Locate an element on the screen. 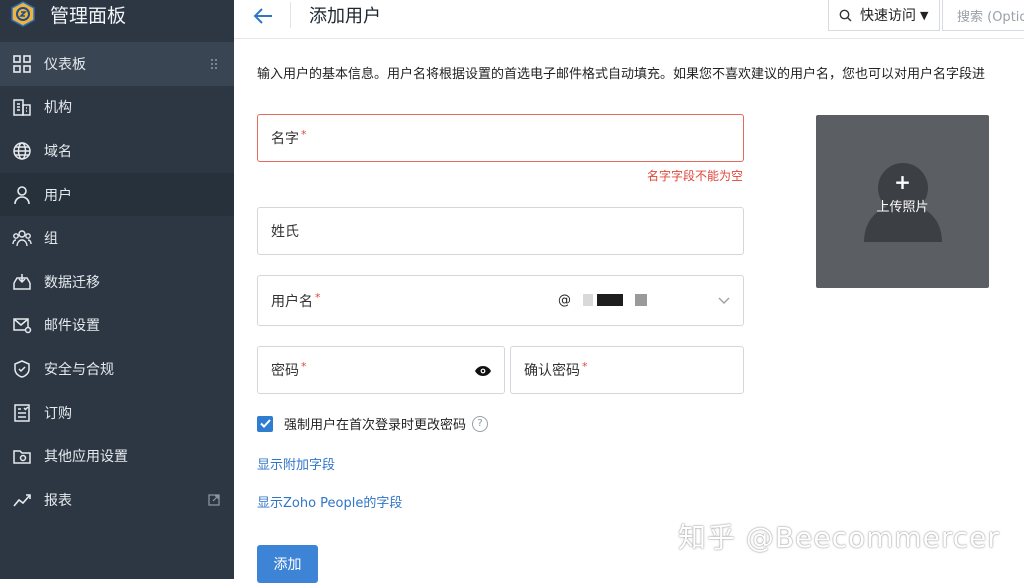 This screenshot has height=583, width=1024. quick-access-dropdown: 快速访问 ▼ is located at coordinates (884, 15).